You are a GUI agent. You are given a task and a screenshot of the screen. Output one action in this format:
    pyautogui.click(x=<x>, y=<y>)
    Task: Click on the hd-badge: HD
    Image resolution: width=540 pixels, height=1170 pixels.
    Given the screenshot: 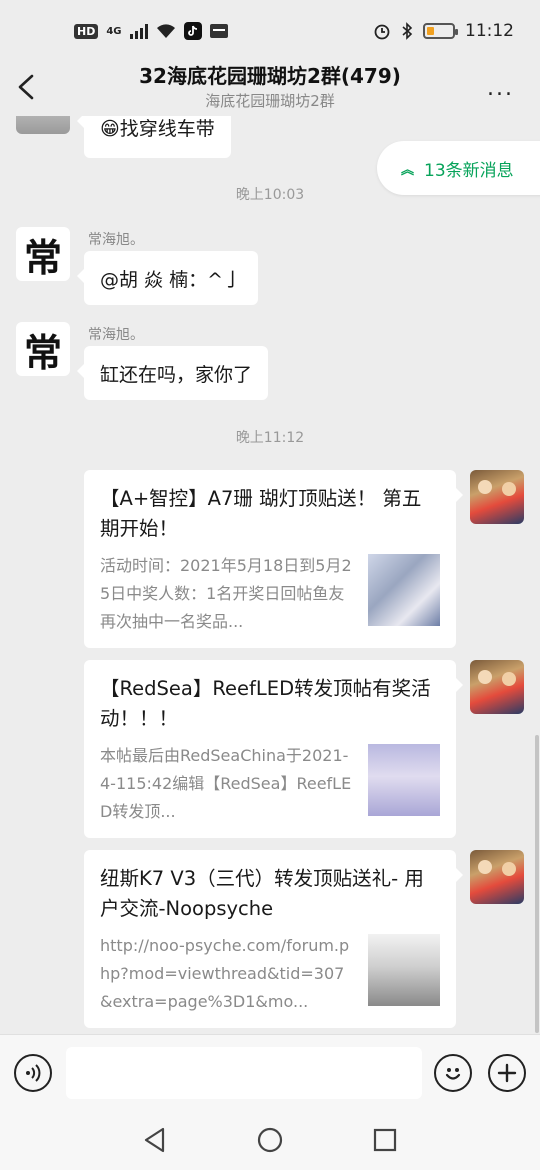 What is the action you would take?
    pyautogui.click(x=86, y=31)
    